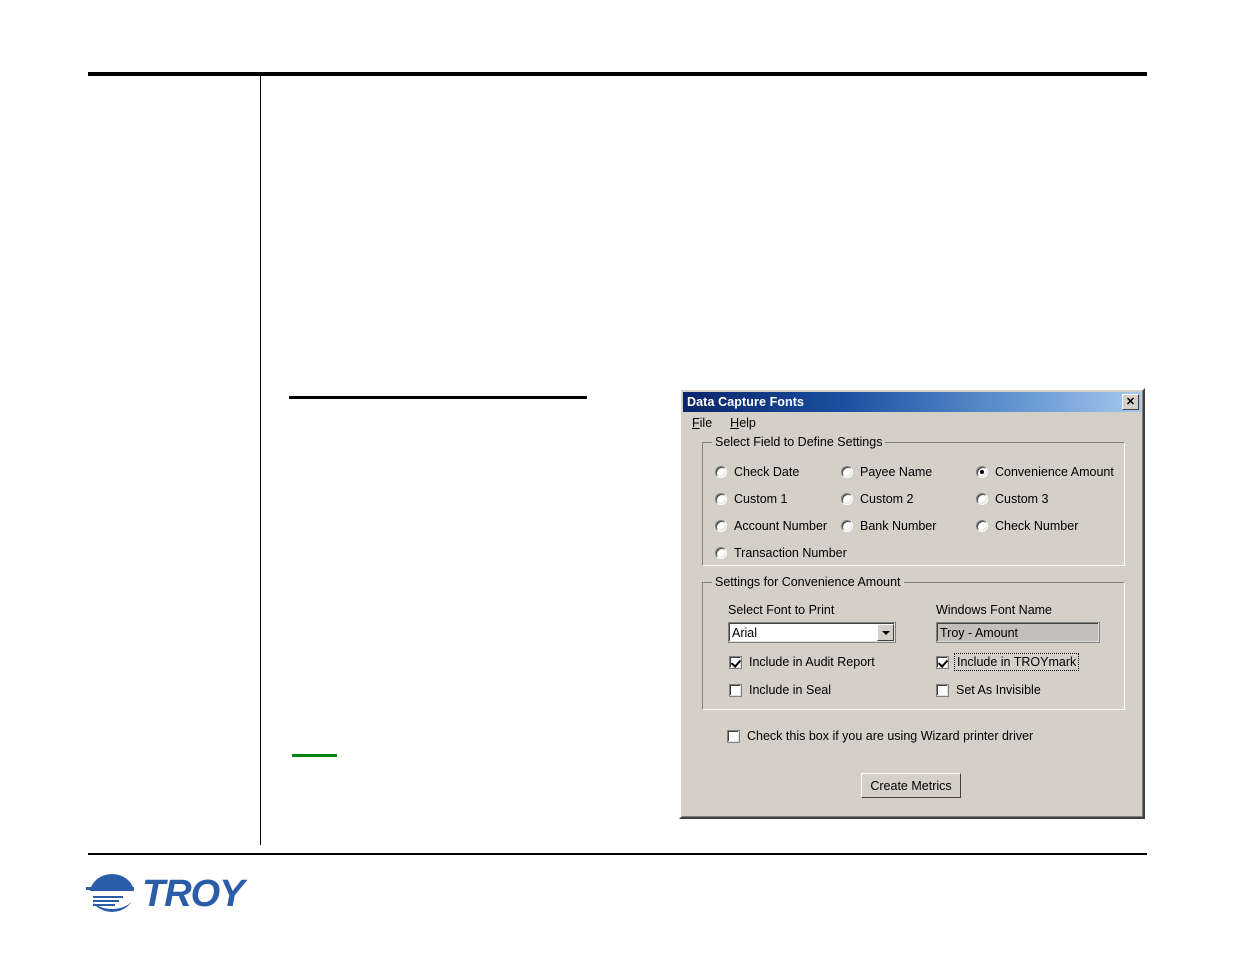 The image size is (1235, 954). I want to click on settings-groupbox-title: Settings for Convenience Amount, so click(808, 582).